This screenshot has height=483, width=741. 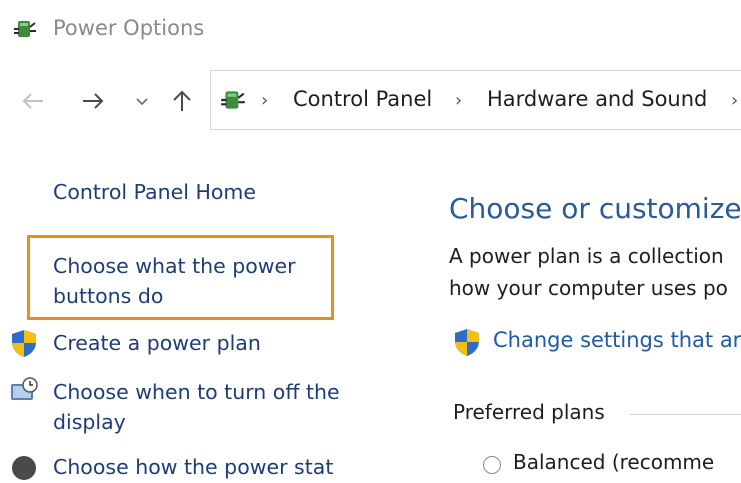 I want to click on create-power-plan-link: Create a power plan, so click(x=157, y=343).